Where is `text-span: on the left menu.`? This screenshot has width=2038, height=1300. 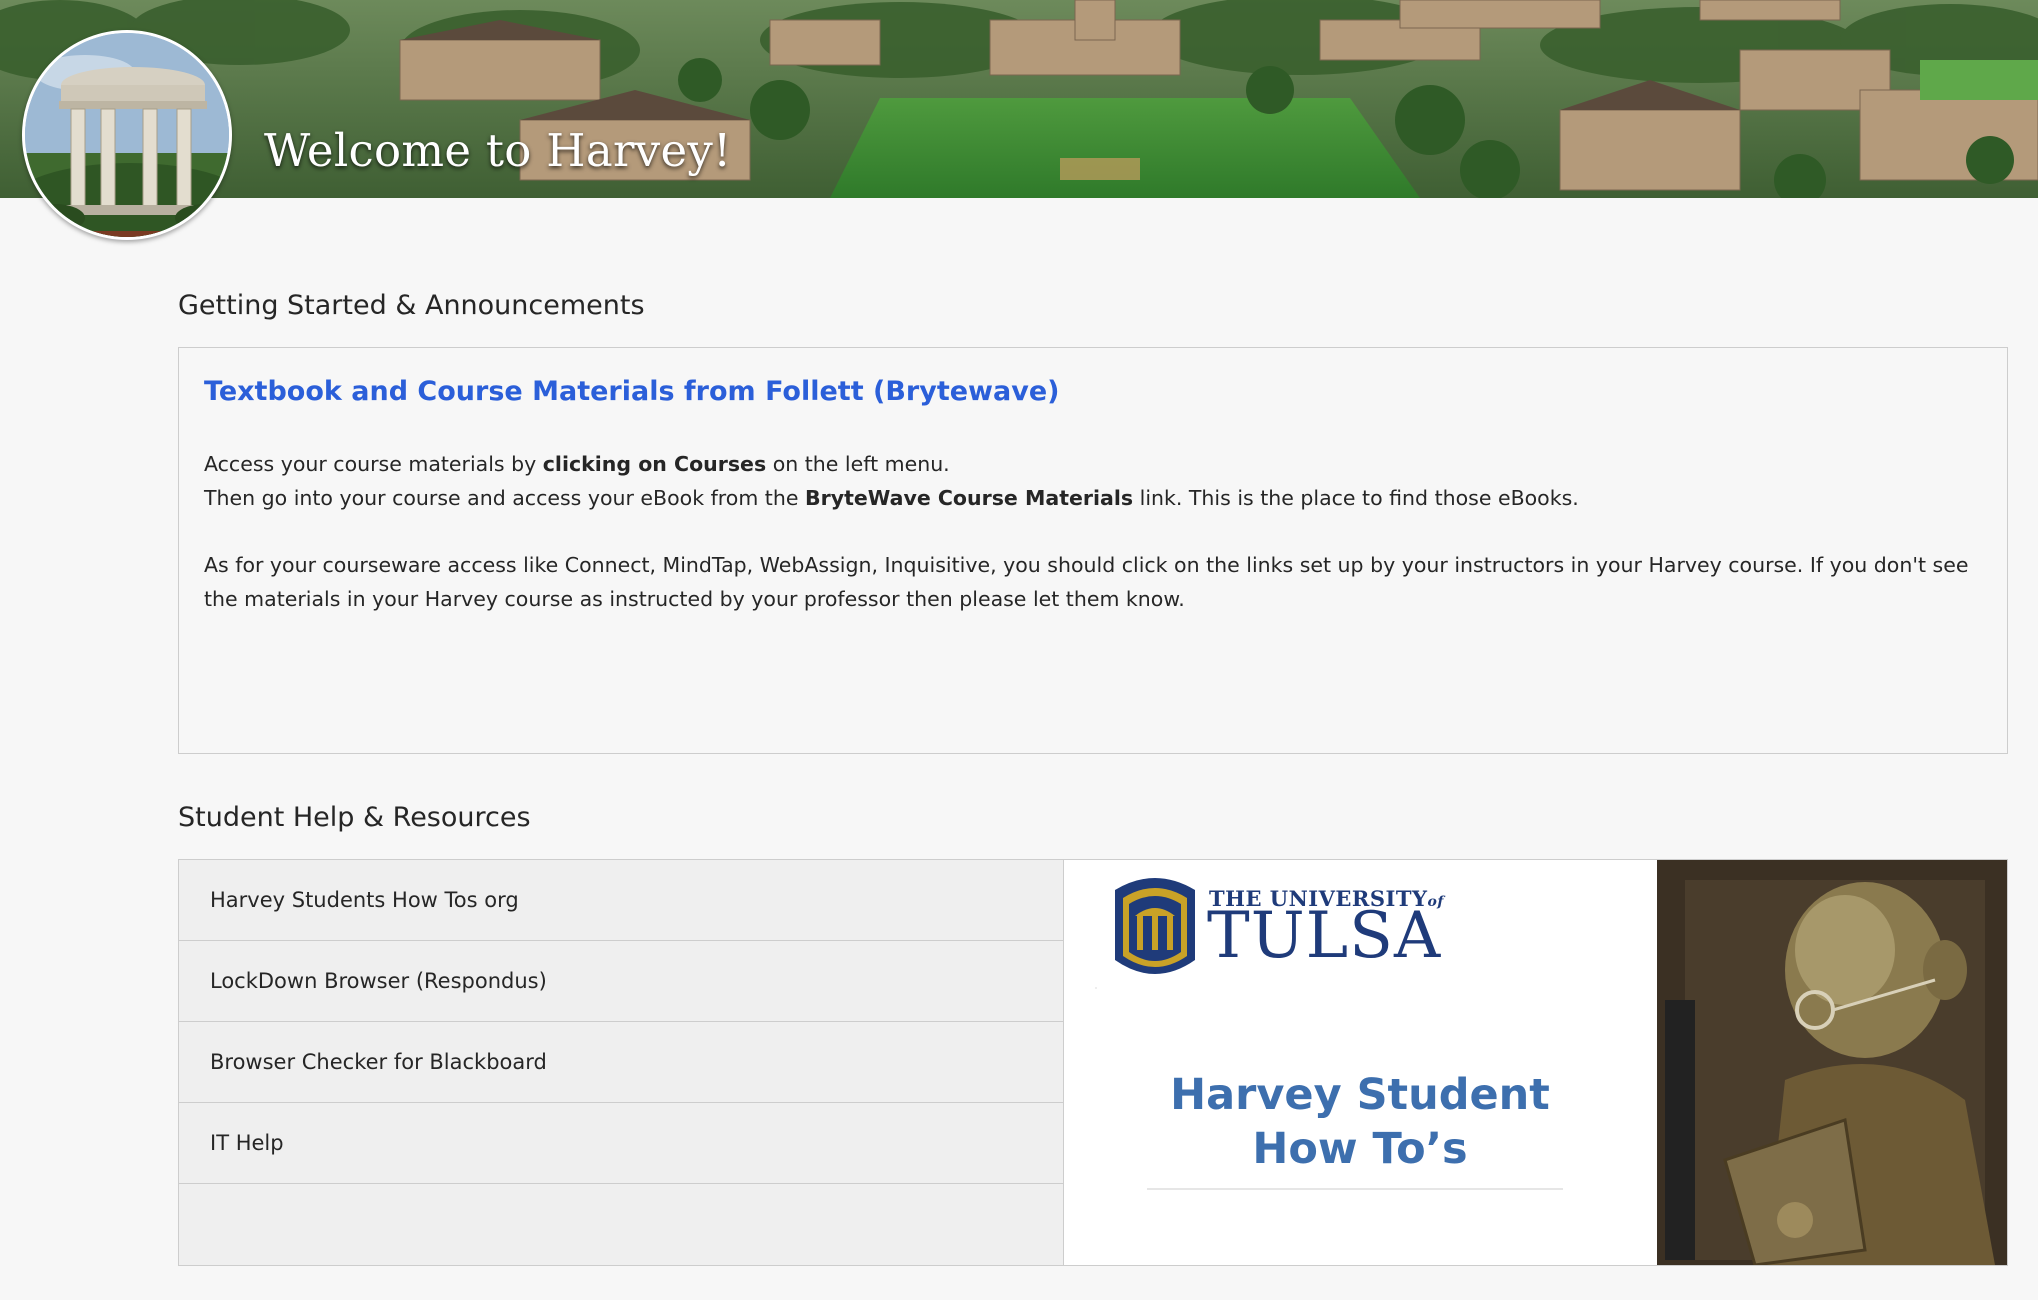 text-span: on the left menu. is located at coordinates (858, 464).